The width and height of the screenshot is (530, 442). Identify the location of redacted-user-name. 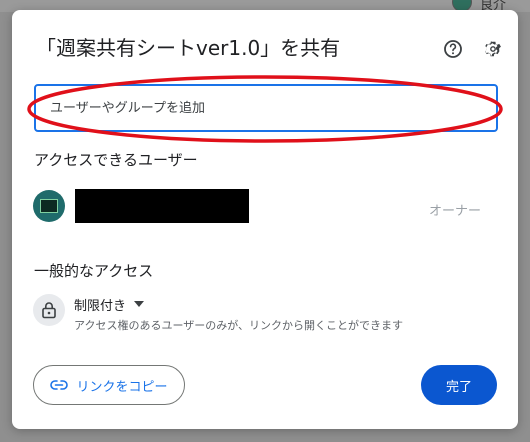
(162, 206).